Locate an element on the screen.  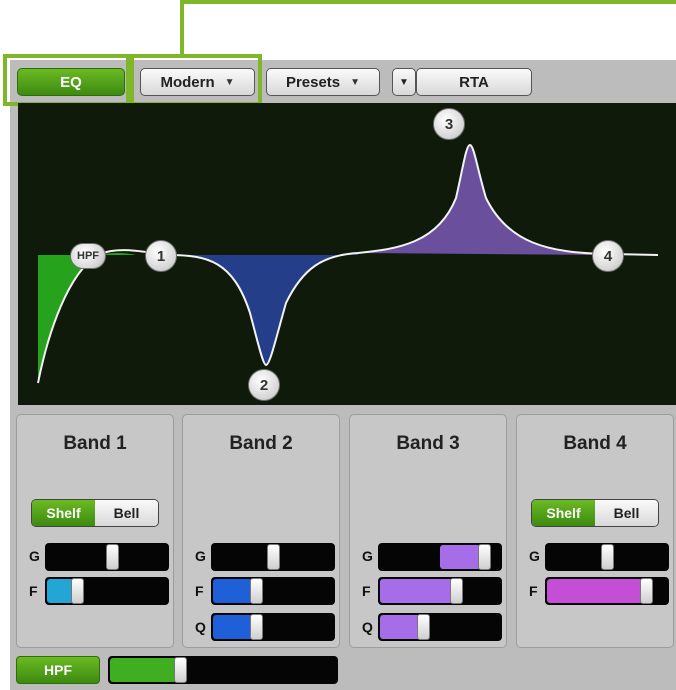
band3-node: 3 is located at coordinates (449, 124).